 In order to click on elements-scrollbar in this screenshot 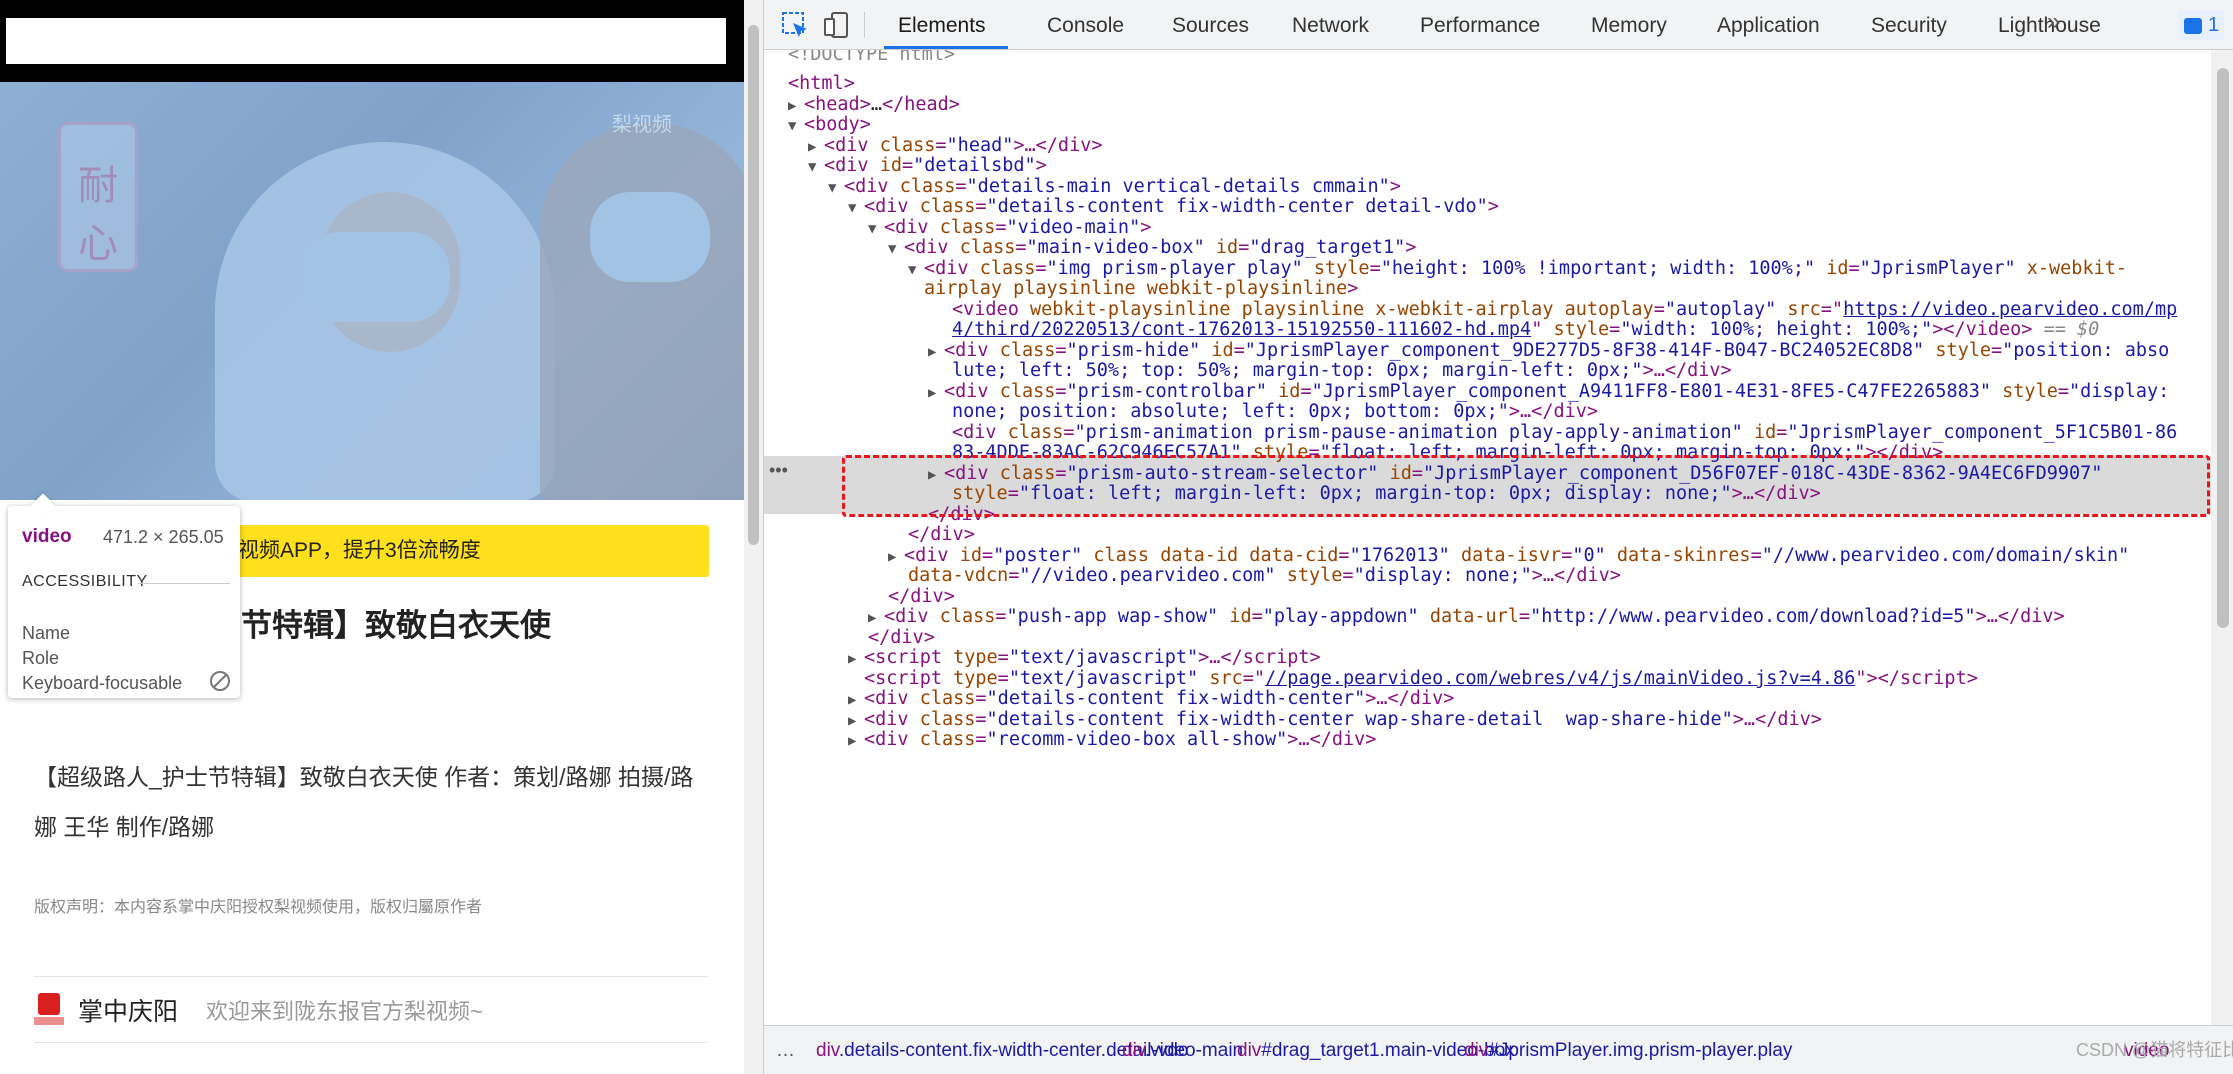, I will do `click(2222, 537)`.